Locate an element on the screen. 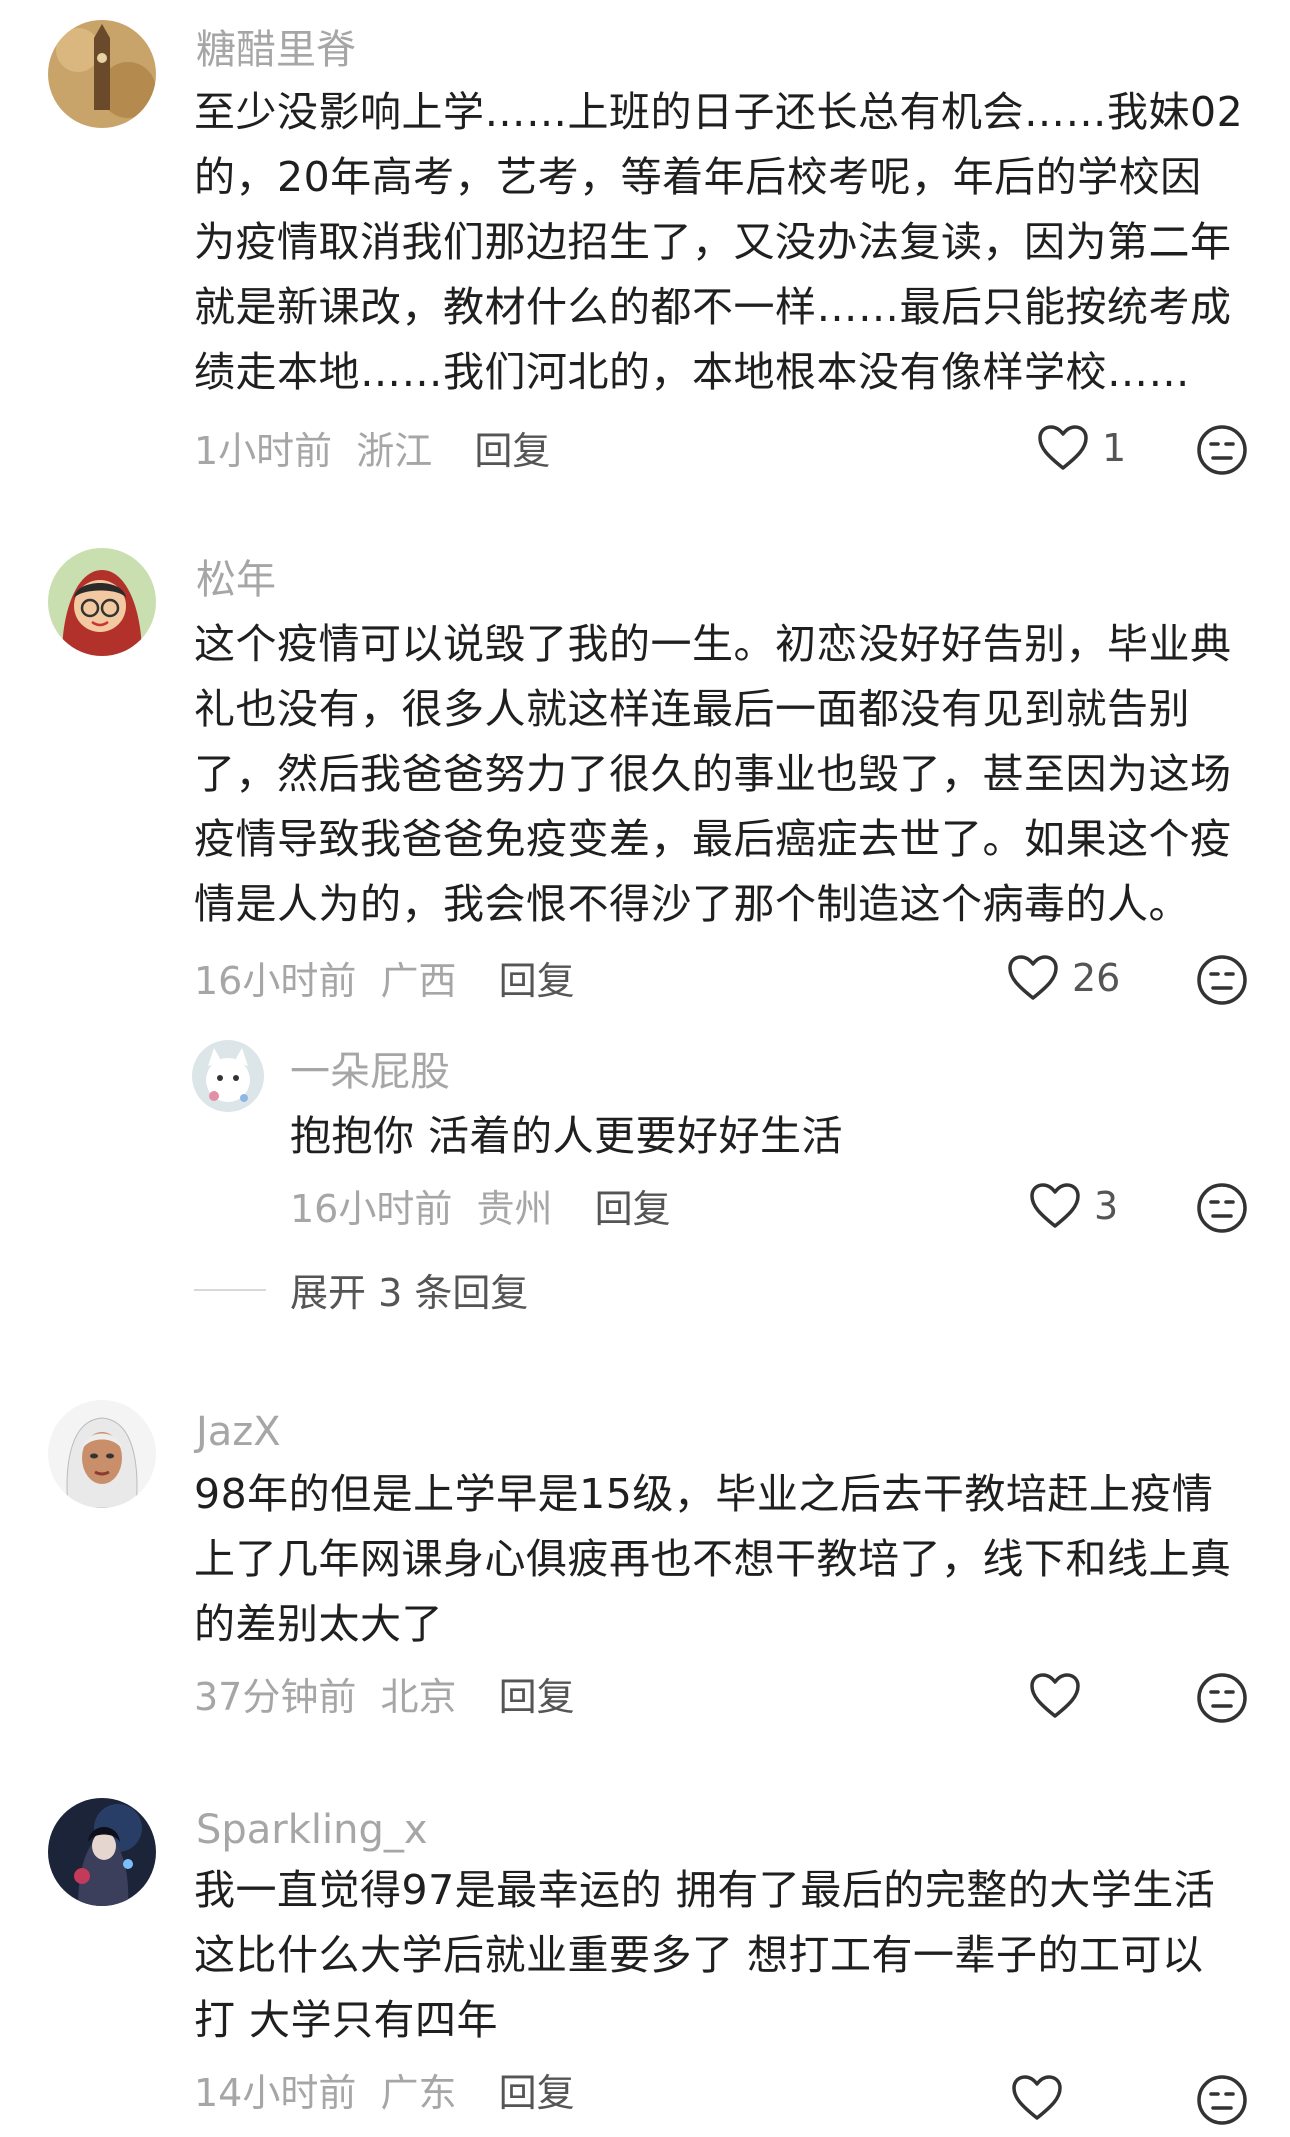 The height and width of the screenshot is (2137, 1290). expand-replies-button: 展开 3 条回复 is located at coordinates (361, 1289).